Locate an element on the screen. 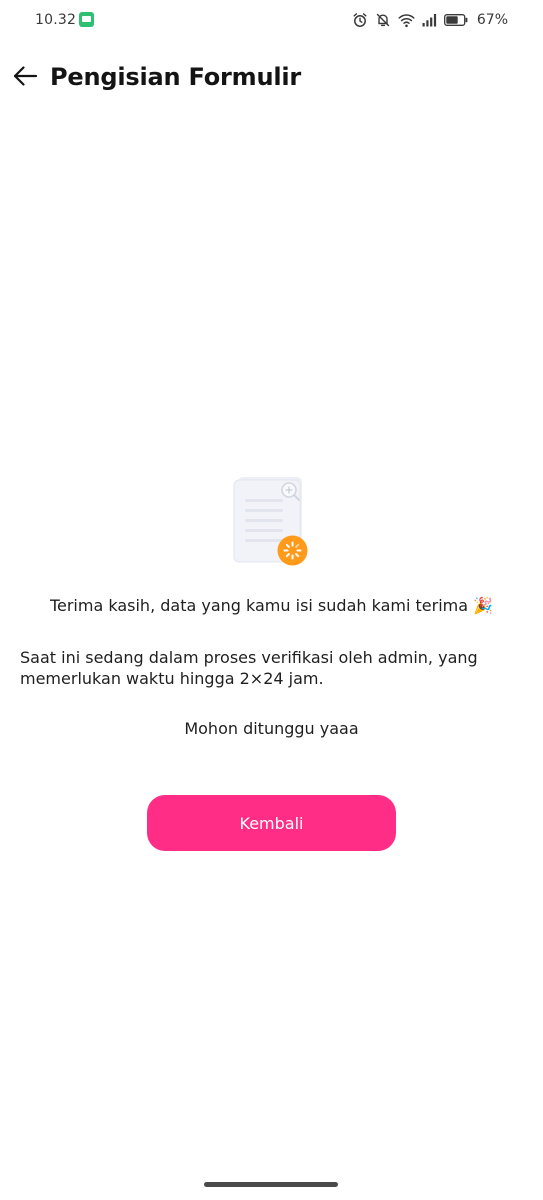 This screenshot has height=1200, width=543. home-indicator is located at coordinates (271, 1184).